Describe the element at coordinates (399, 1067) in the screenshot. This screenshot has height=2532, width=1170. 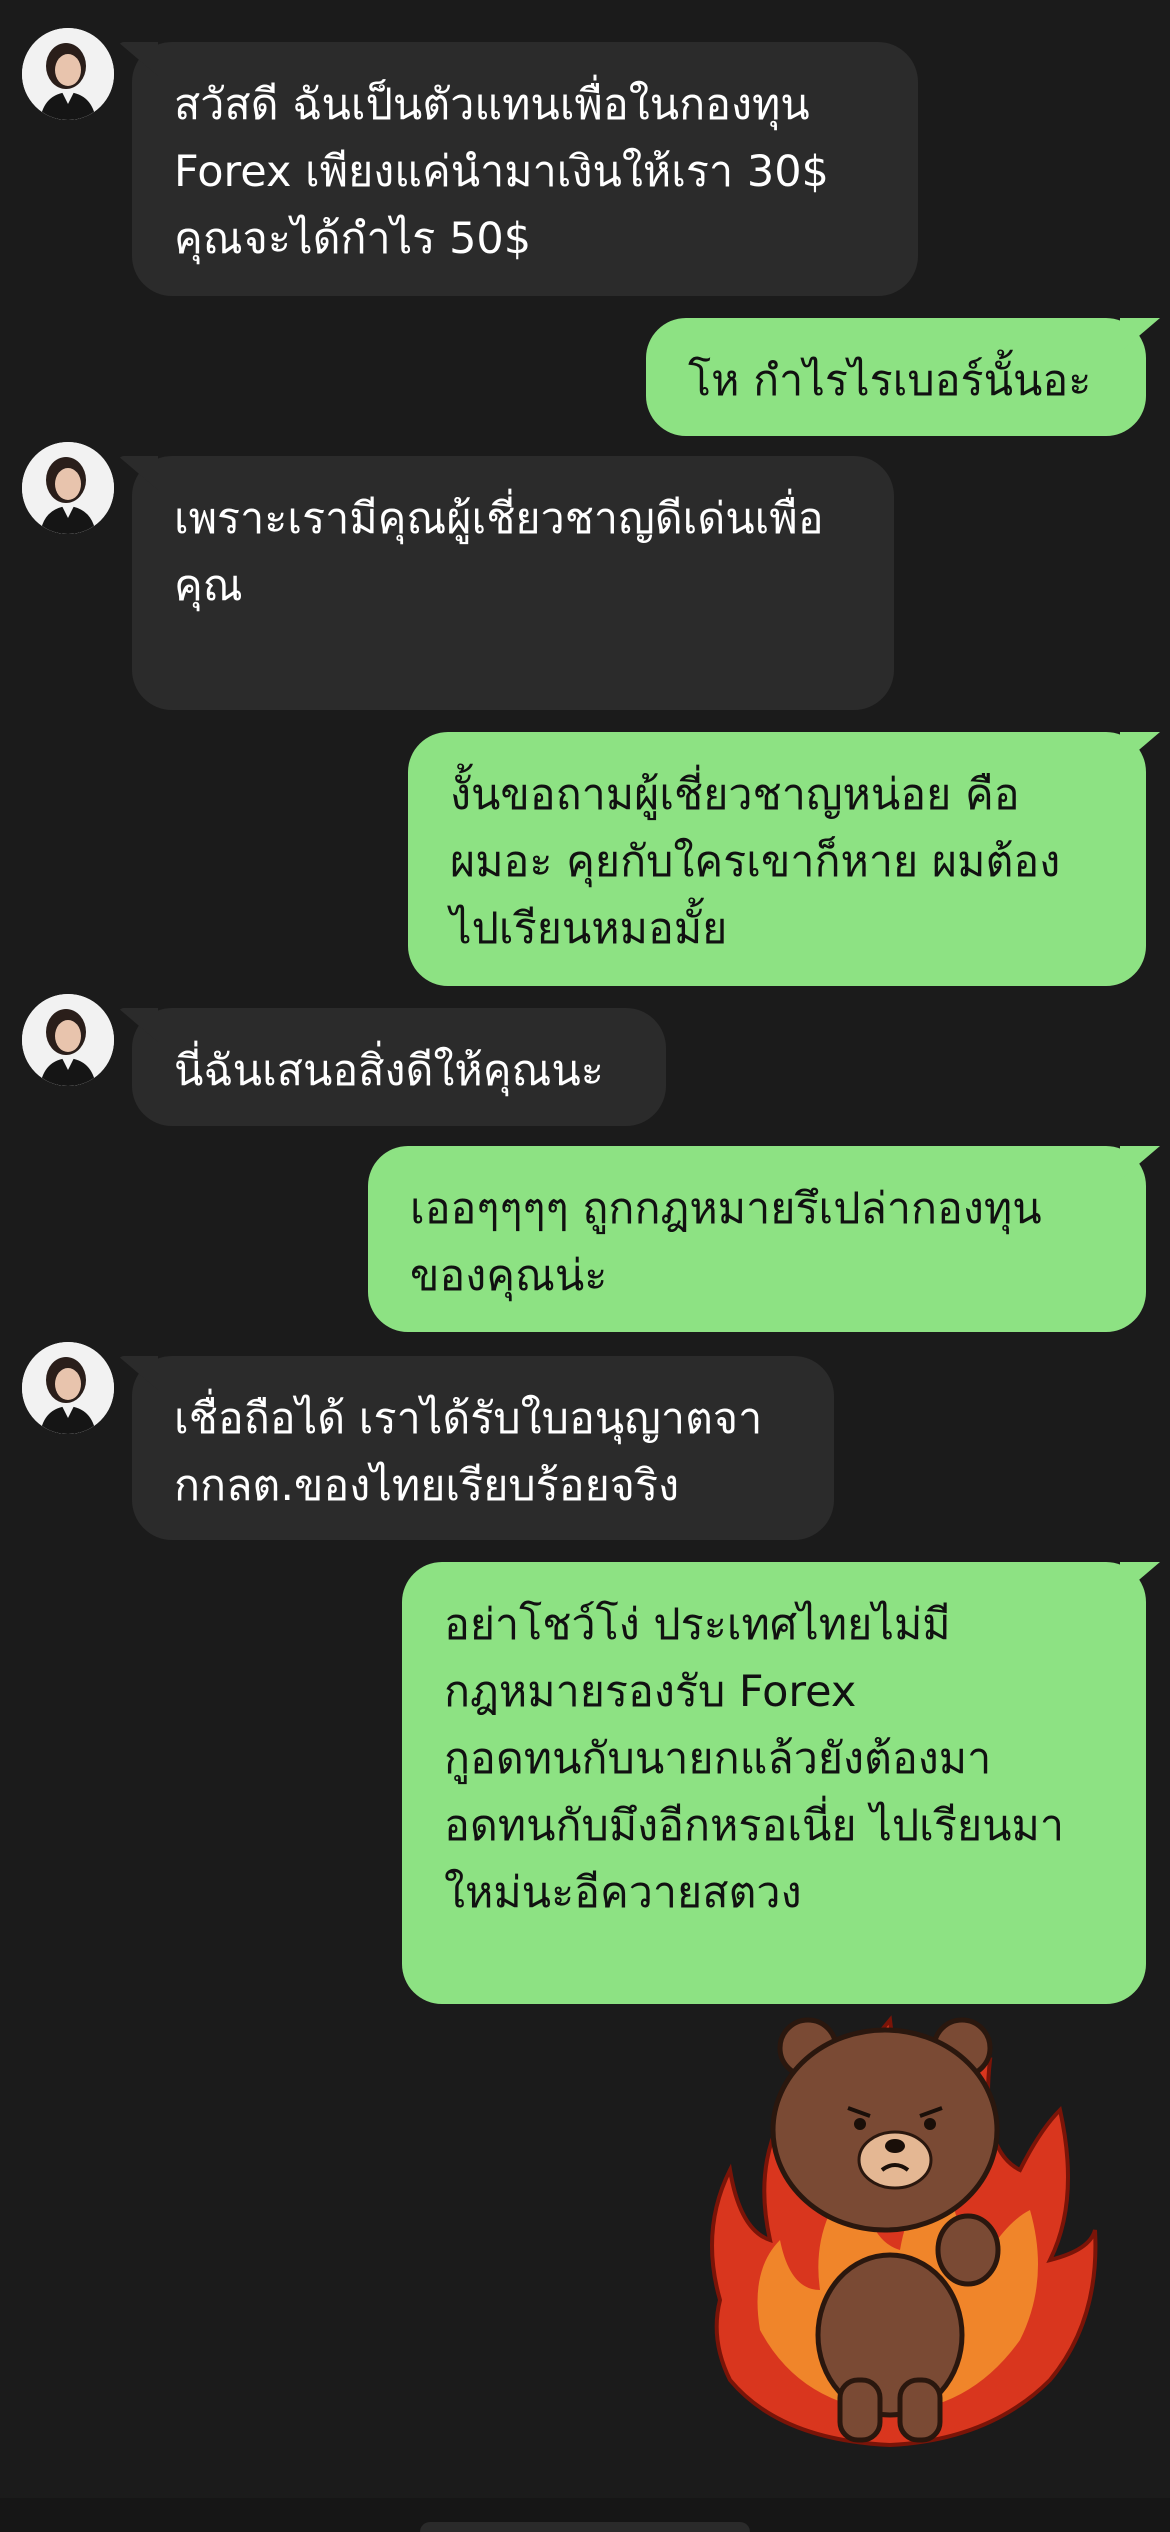
I see `message-bubble-incoming: นี่ฉันเสนอสิ่งดีให้คุณนะ` at that location.